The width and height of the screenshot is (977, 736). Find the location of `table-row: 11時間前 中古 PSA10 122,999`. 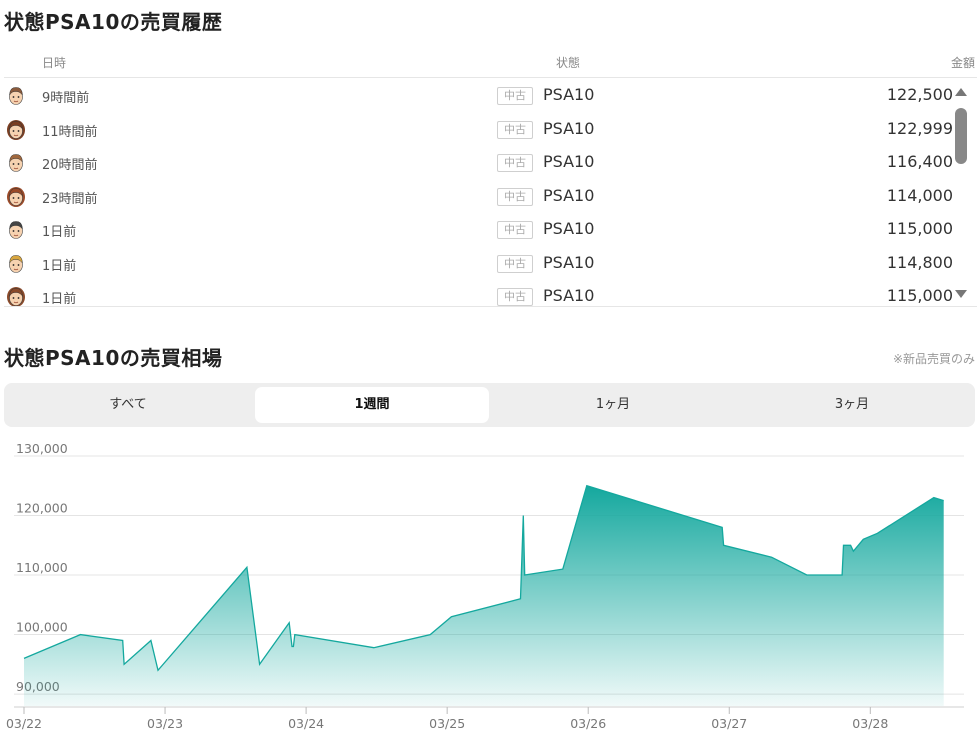

table-row: 11時間前 中古 PSA10 122,999 is located at coordinates (490, 130).